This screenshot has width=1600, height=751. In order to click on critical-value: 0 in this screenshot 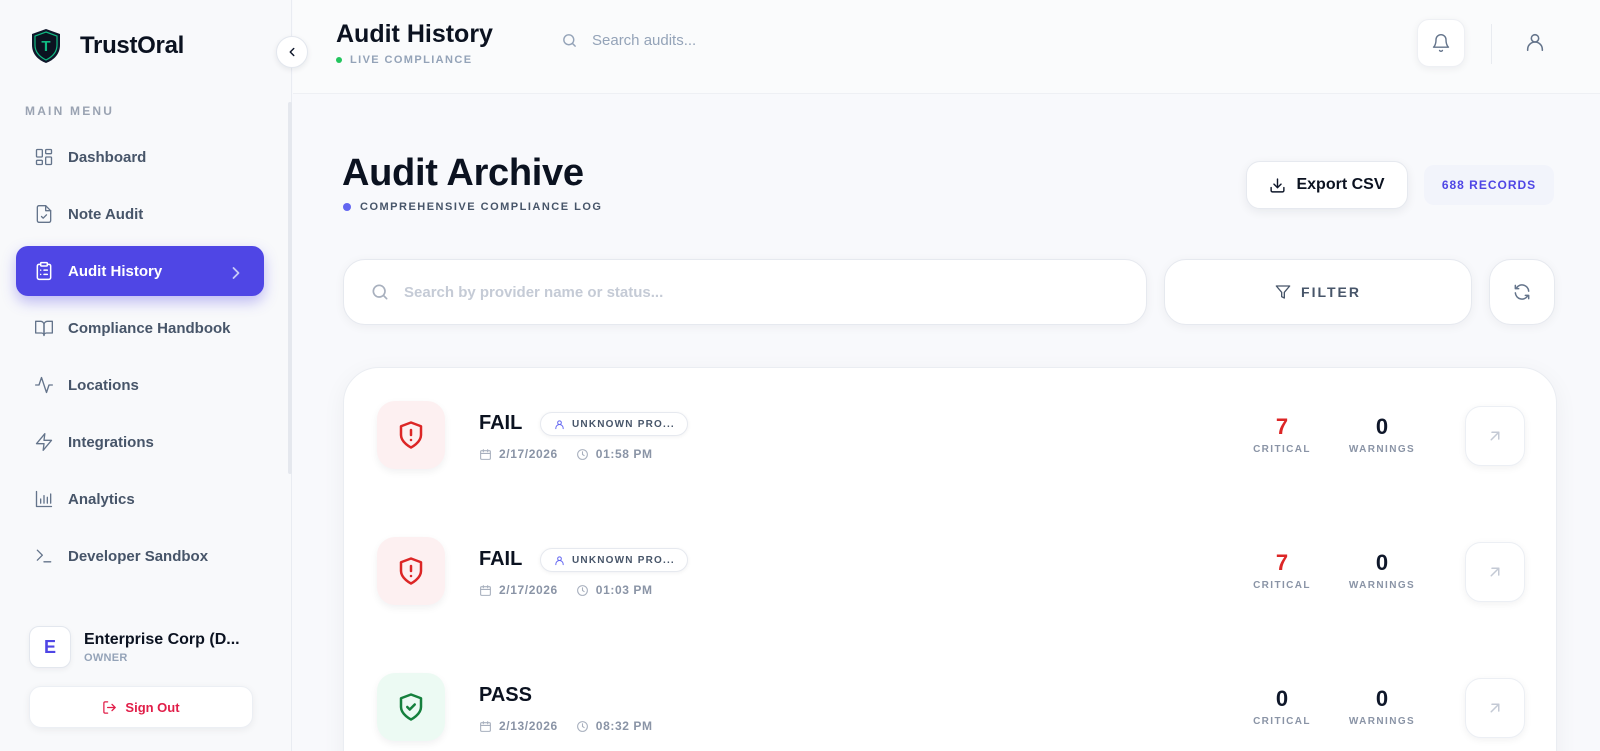, I will do `click(1282, 698)`.